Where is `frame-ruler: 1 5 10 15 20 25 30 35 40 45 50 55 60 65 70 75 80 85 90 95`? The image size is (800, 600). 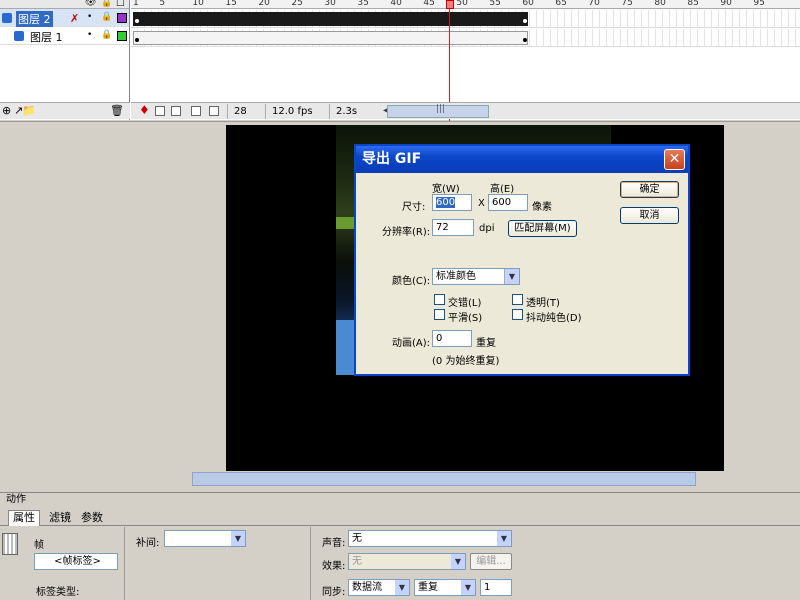
frame-ruler: 1 5 10 15 20 25 30 35 40 45 50 55 60 65 70 75 80 85 90 95 is located at coordinates (465, 4).